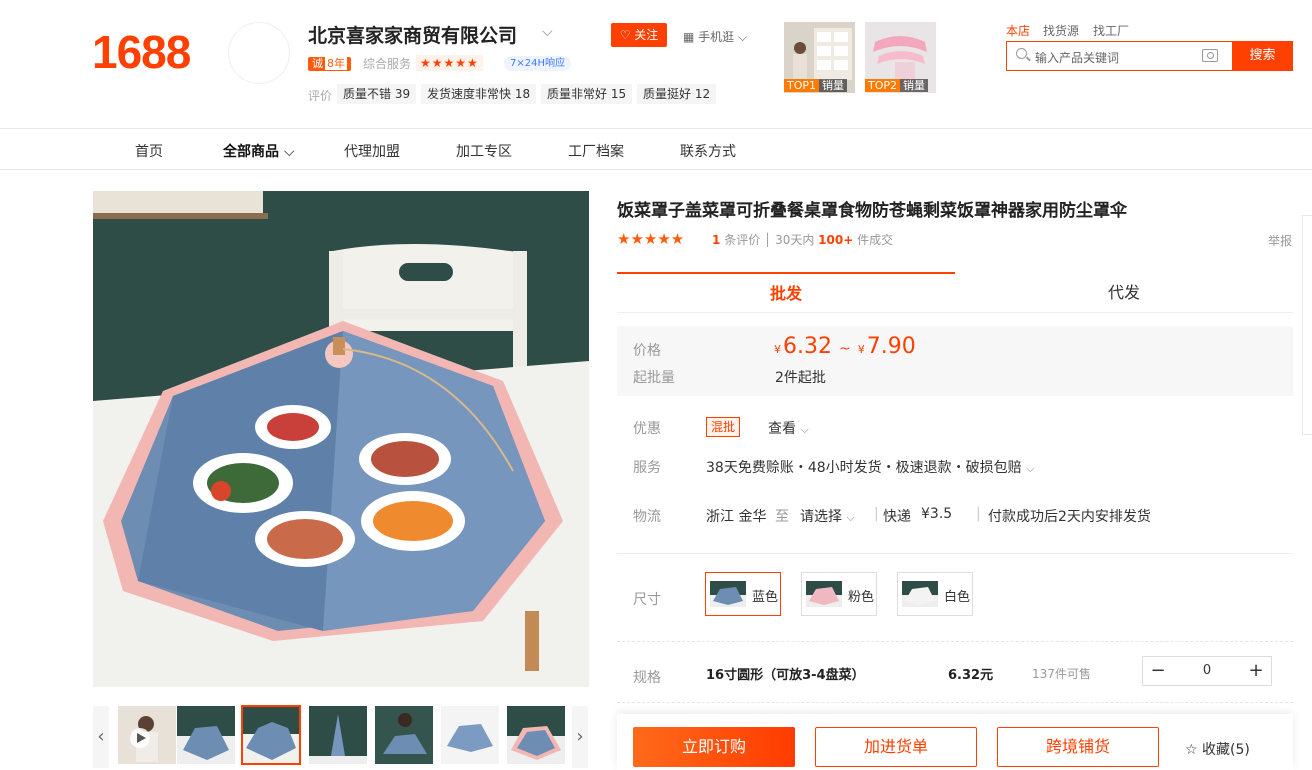 The width and height of the screenshot is (1312, 770). Describe the element at coordinates (1217, 749) in the screenshot. I see `favorite-button: ☆ 收藏(5)` at that location.